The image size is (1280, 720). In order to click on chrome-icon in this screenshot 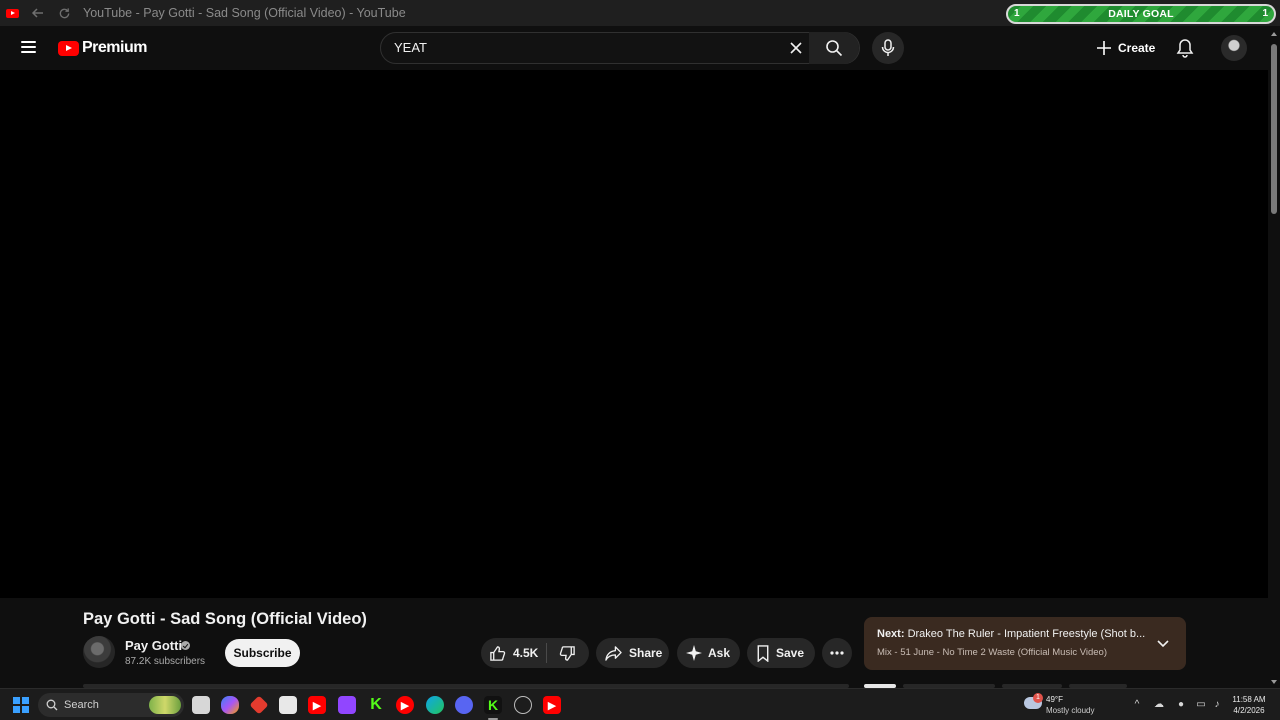, I will do `click(523, 705)`.